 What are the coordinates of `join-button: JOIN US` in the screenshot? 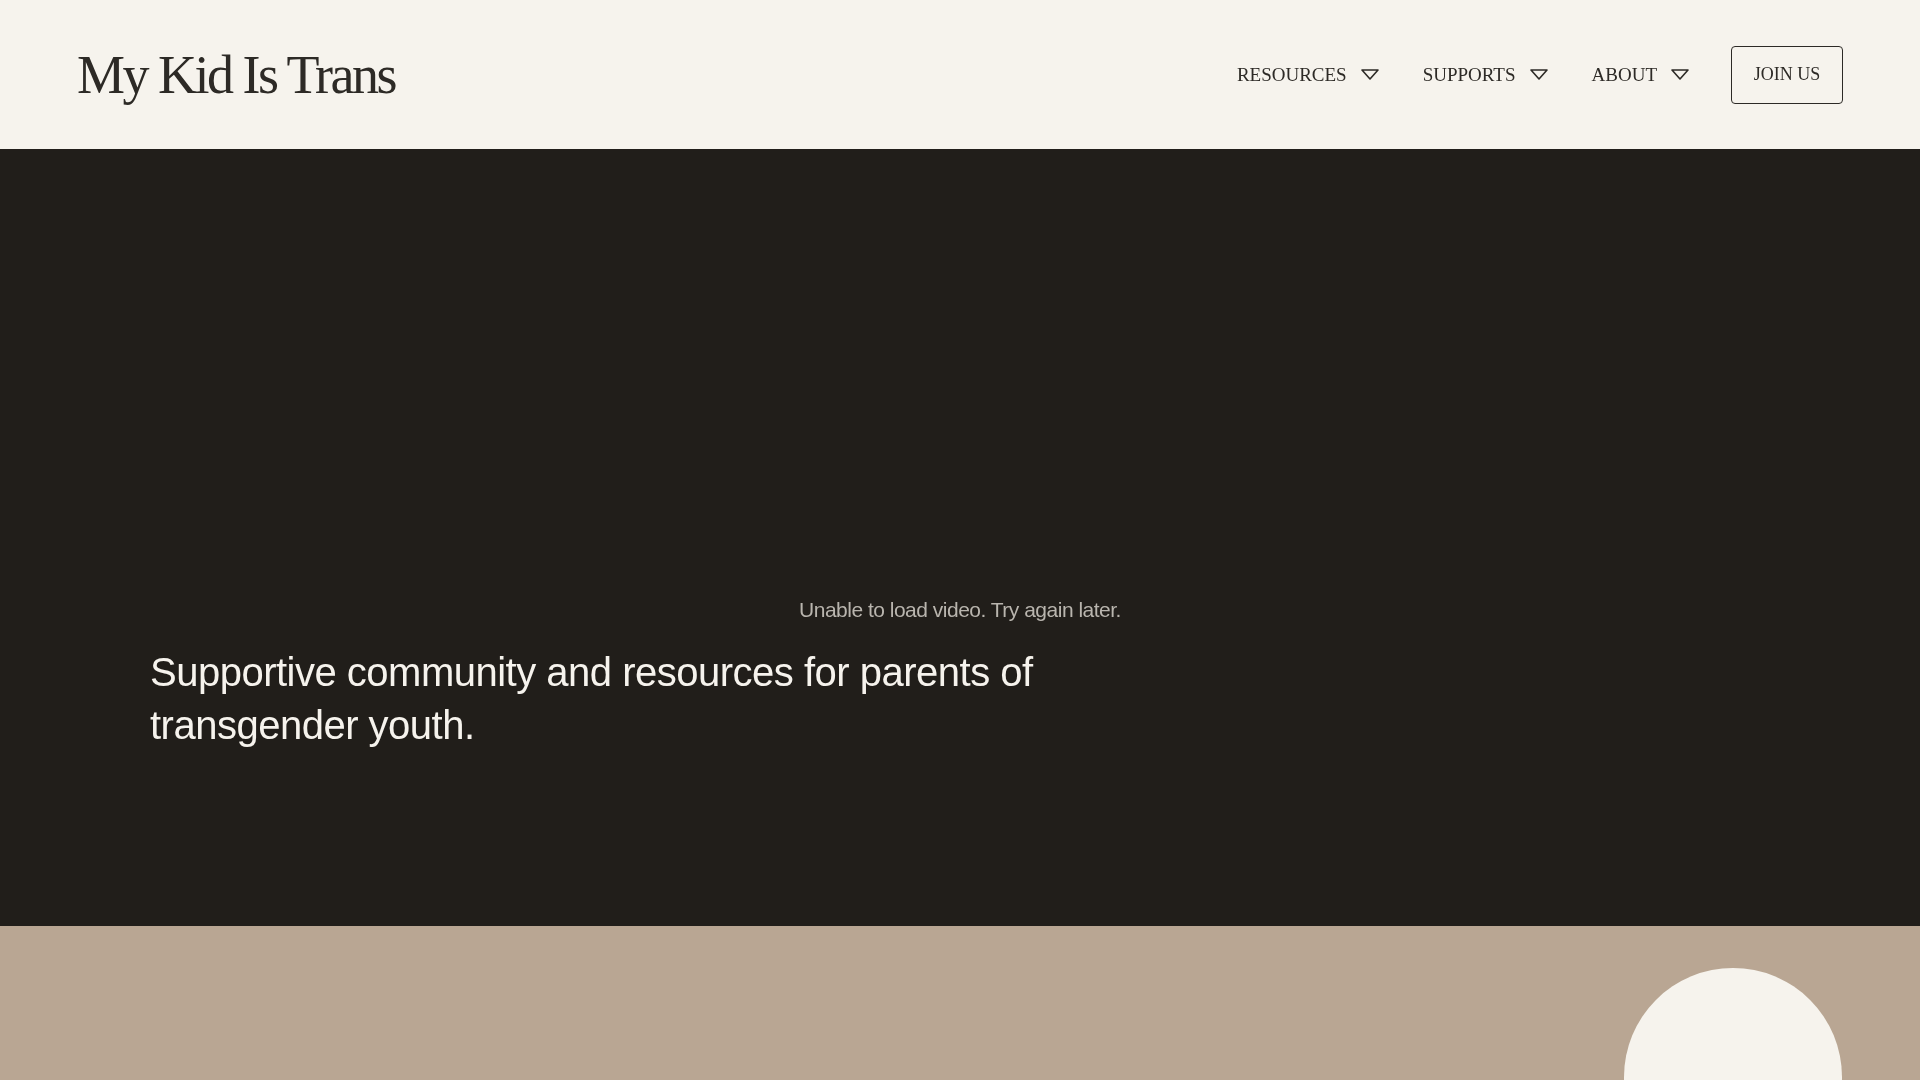 It's located at (1787, 74).